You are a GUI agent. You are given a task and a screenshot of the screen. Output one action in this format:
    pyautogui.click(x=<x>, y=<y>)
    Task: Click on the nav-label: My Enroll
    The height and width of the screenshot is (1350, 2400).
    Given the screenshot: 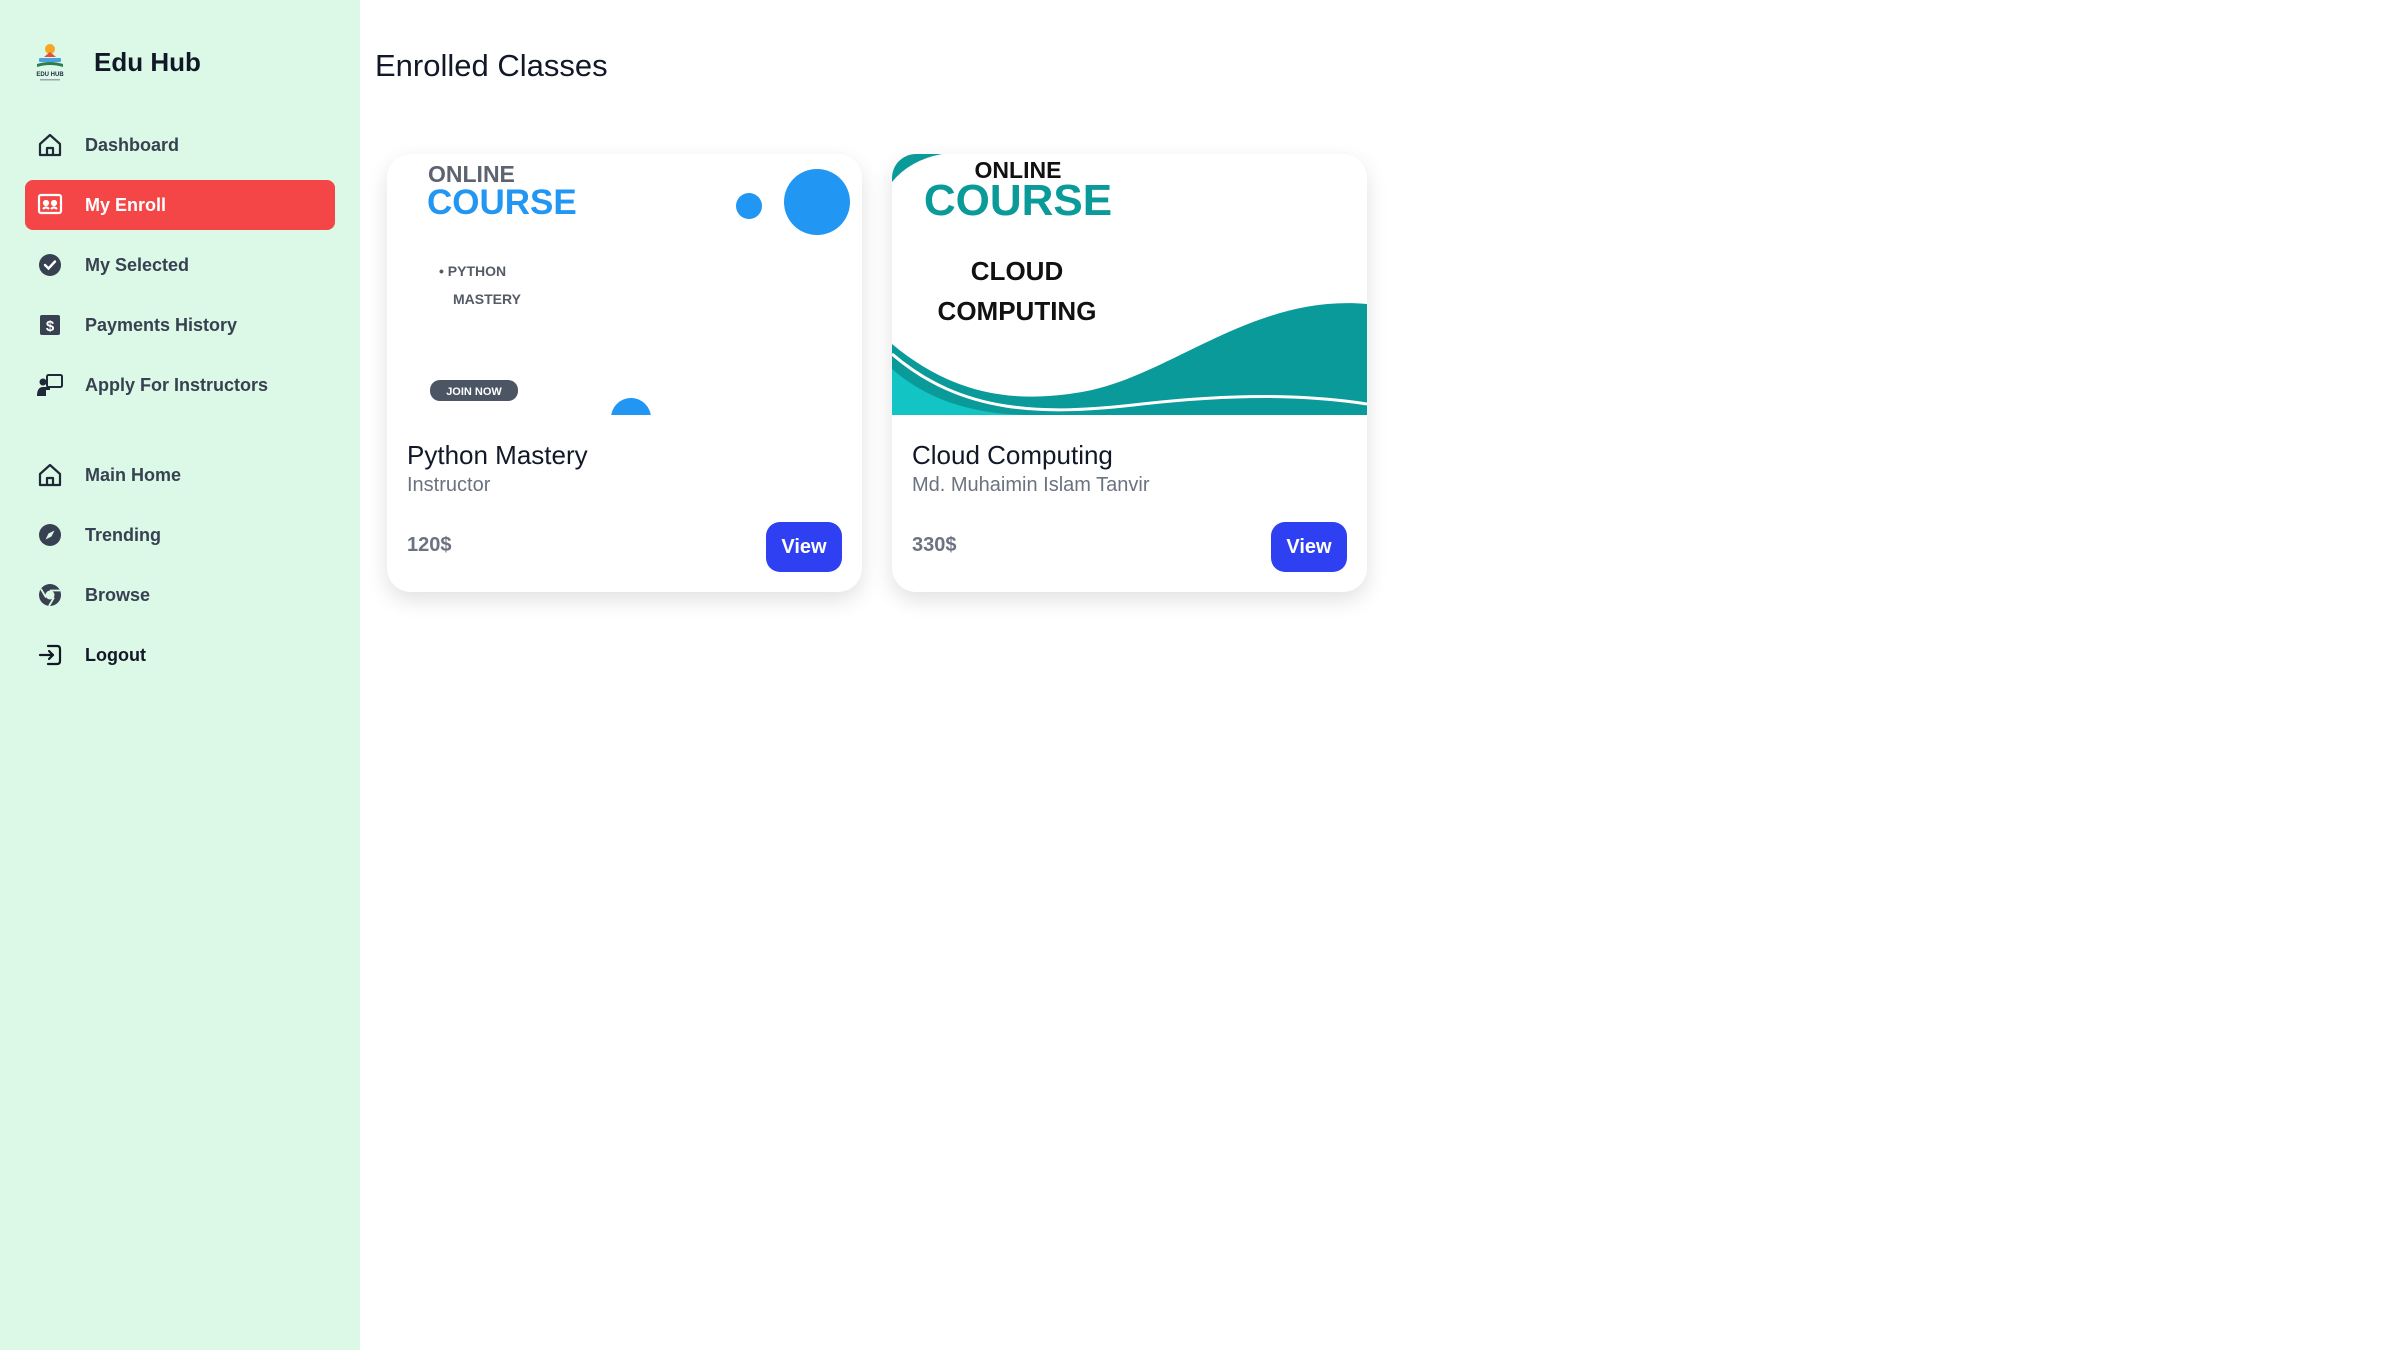 What is the action you would take?
    pyautogui.click(x=126, y=204)
    